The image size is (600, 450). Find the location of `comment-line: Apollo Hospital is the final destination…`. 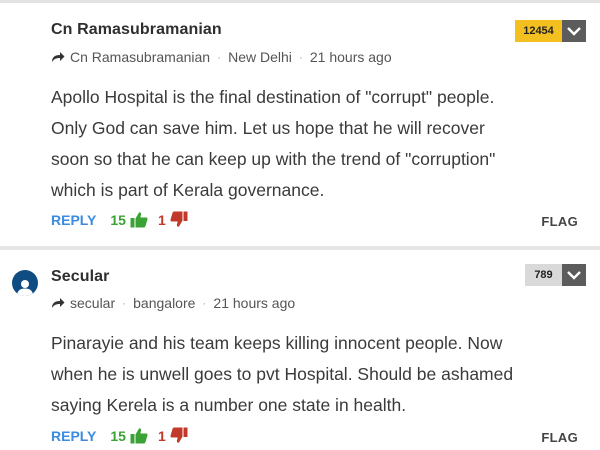

comment-line: Apollo Hospital is the final destination… is located at coordinates (273, 97).